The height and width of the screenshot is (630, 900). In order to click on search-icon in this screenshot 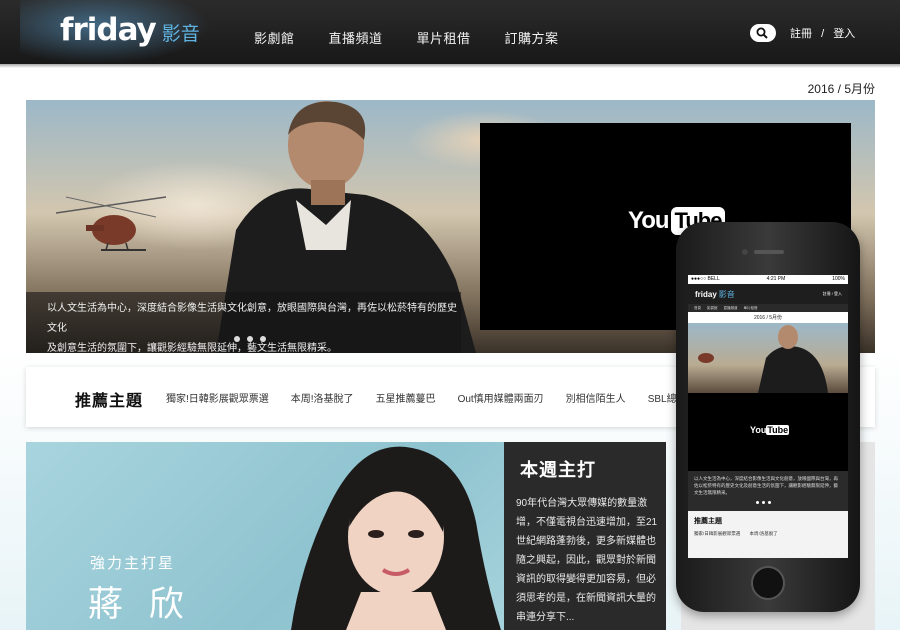, I will do `click(762, 33)`.